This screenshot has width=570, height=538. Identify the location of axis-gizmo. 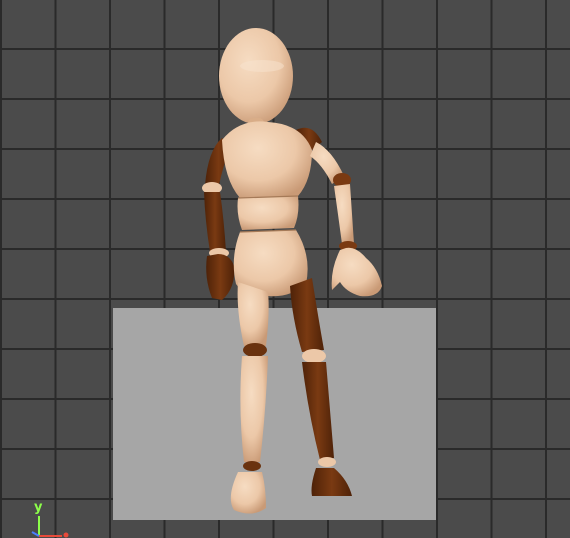
(50, 527).